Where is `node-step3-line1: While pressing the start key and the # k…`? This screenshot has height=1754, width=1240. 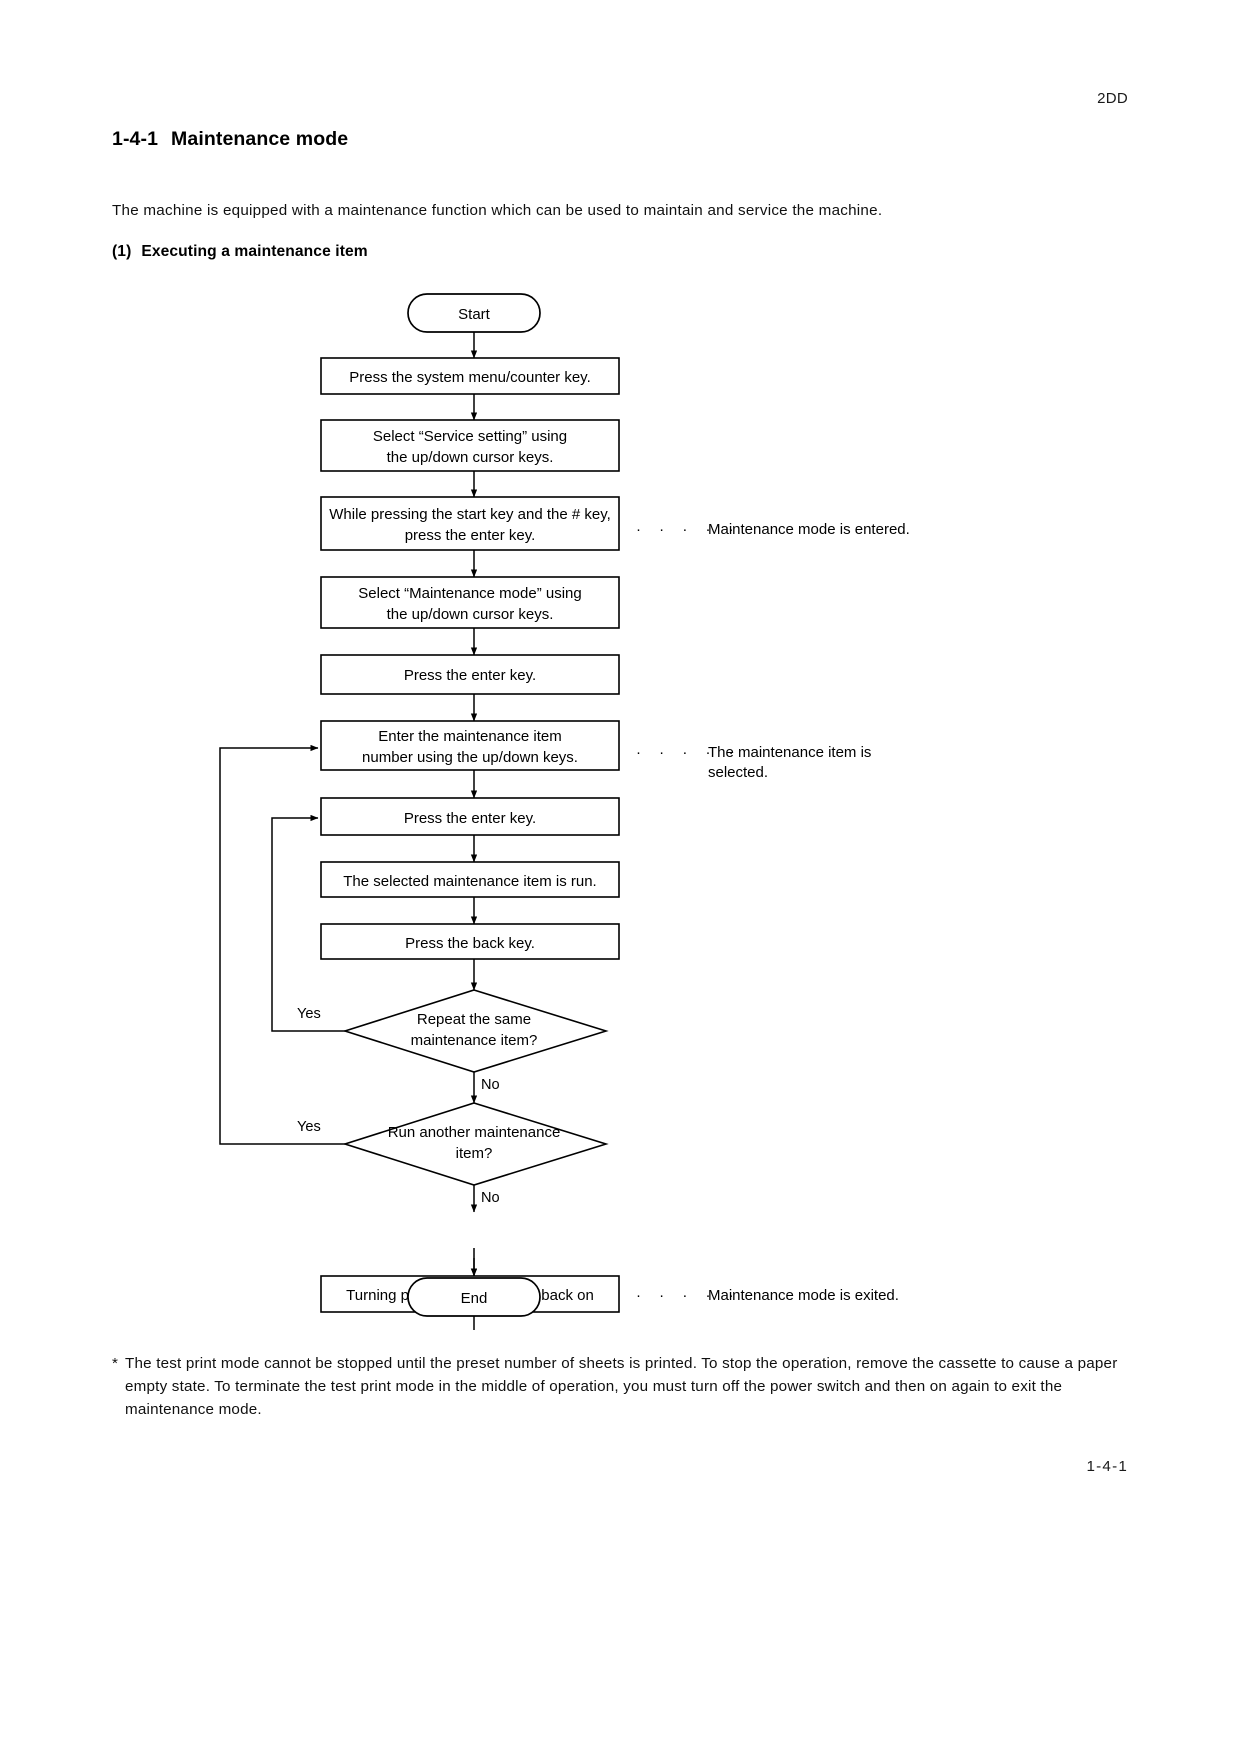 node-step3-line1: While pressing the start key and the # k… is located at coordinates (470, 514).